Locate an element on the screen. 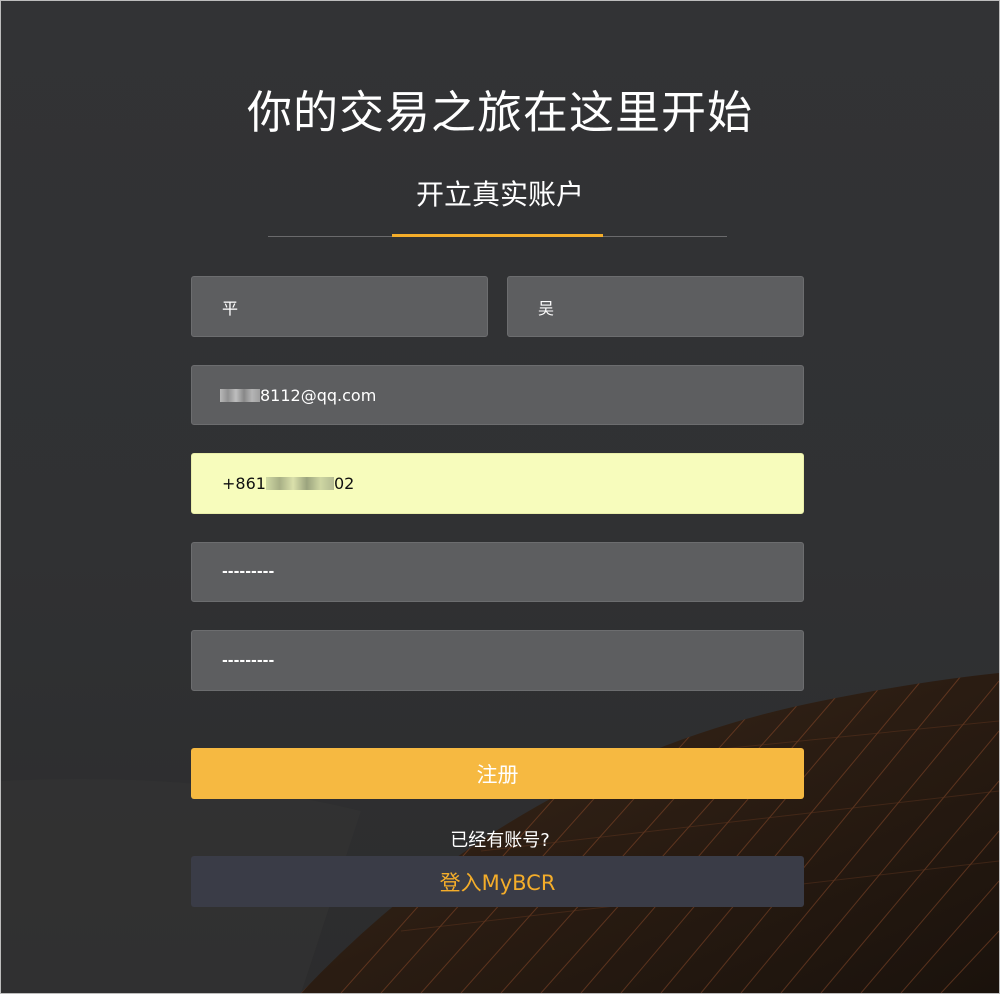 This screenshot has height=994, width=1000. password-field: --------- is located at coordinates (497, 572).